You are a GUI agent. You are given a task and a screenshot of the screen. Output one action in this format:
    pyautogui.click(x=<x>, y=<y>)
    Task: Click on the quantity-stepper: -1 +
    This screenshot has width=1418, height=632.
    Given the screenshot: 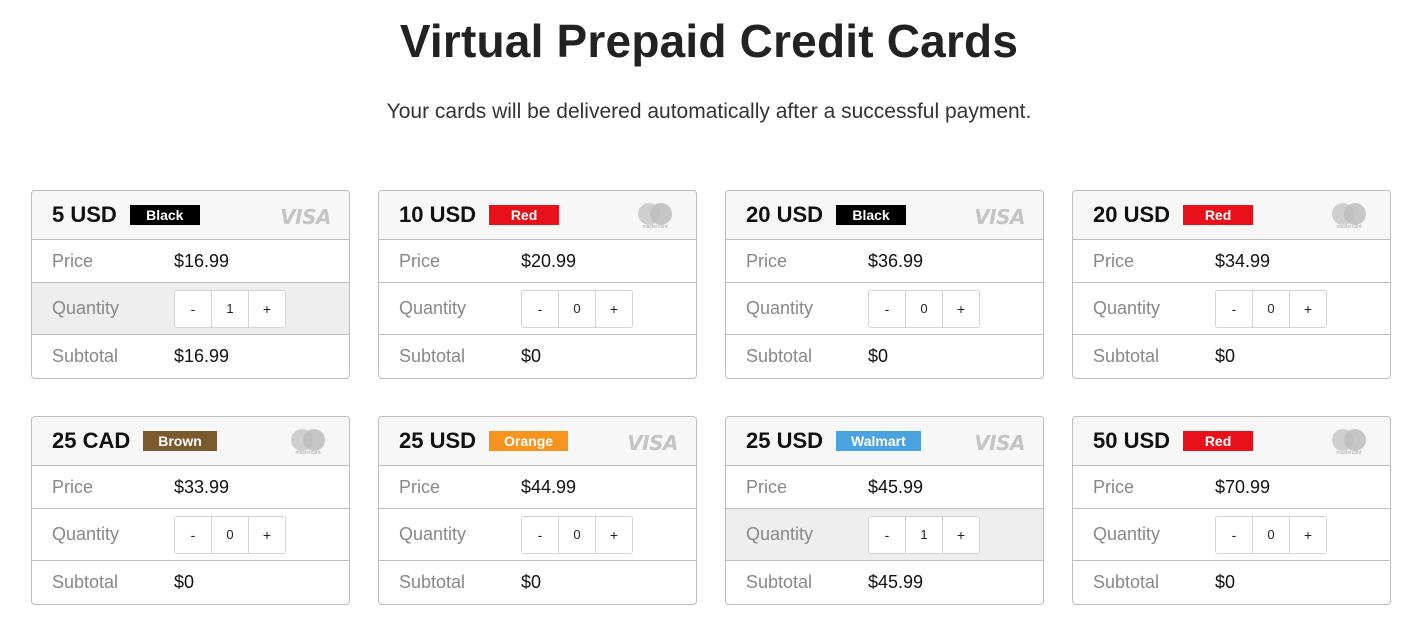 What is the action you would take?
    pyautogui.click(x=230, y=308)
    